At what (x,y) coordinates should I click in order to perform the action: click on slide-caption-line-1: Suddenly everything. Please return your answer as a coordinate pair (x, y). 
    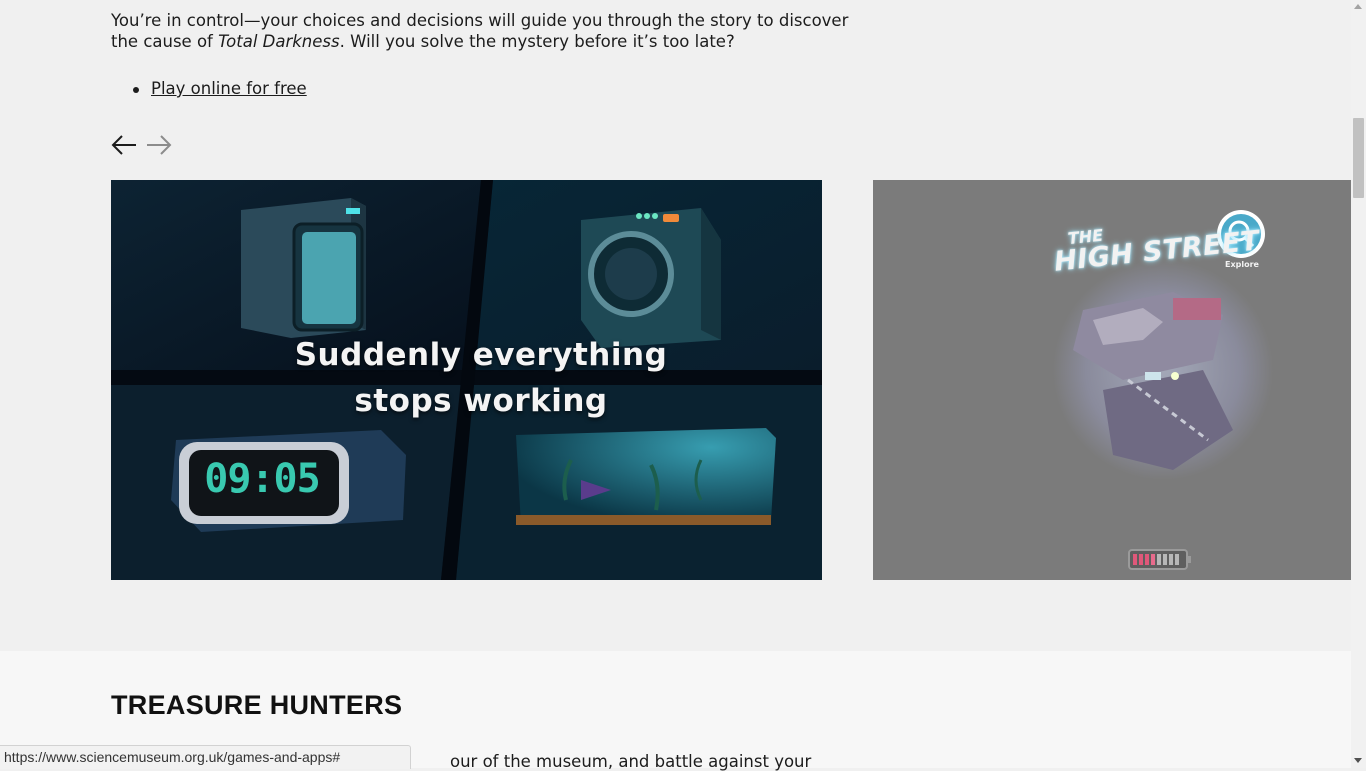
    Looking at the image, I should click on (481, 355).